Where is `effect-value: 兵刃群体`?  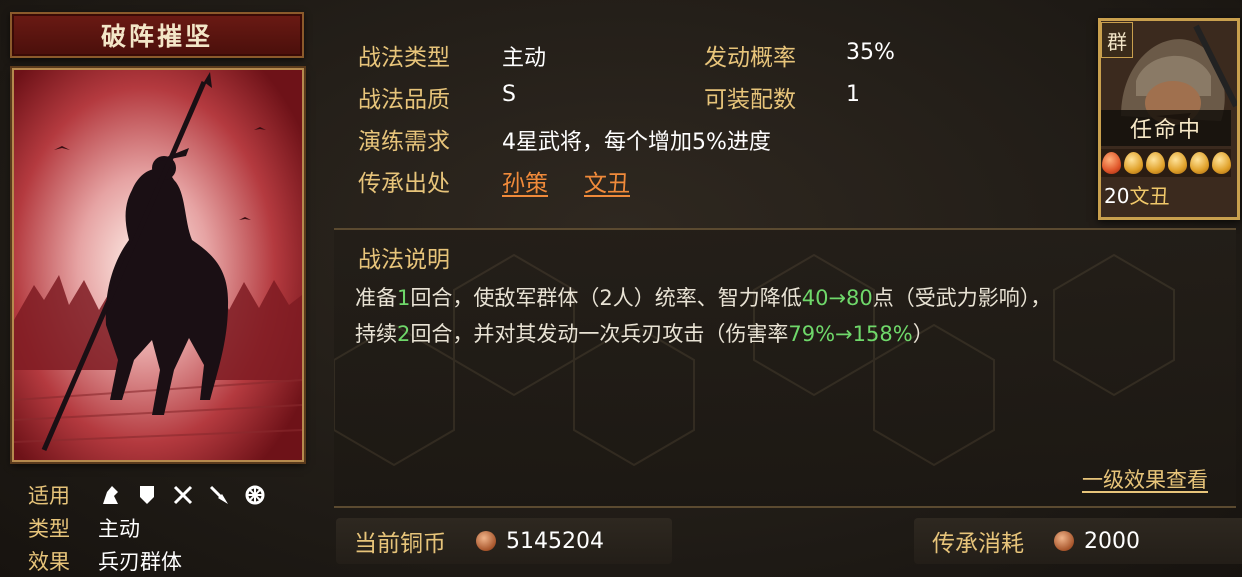 effect-value: 兵刃群体 is located at coordinates (140, 562).